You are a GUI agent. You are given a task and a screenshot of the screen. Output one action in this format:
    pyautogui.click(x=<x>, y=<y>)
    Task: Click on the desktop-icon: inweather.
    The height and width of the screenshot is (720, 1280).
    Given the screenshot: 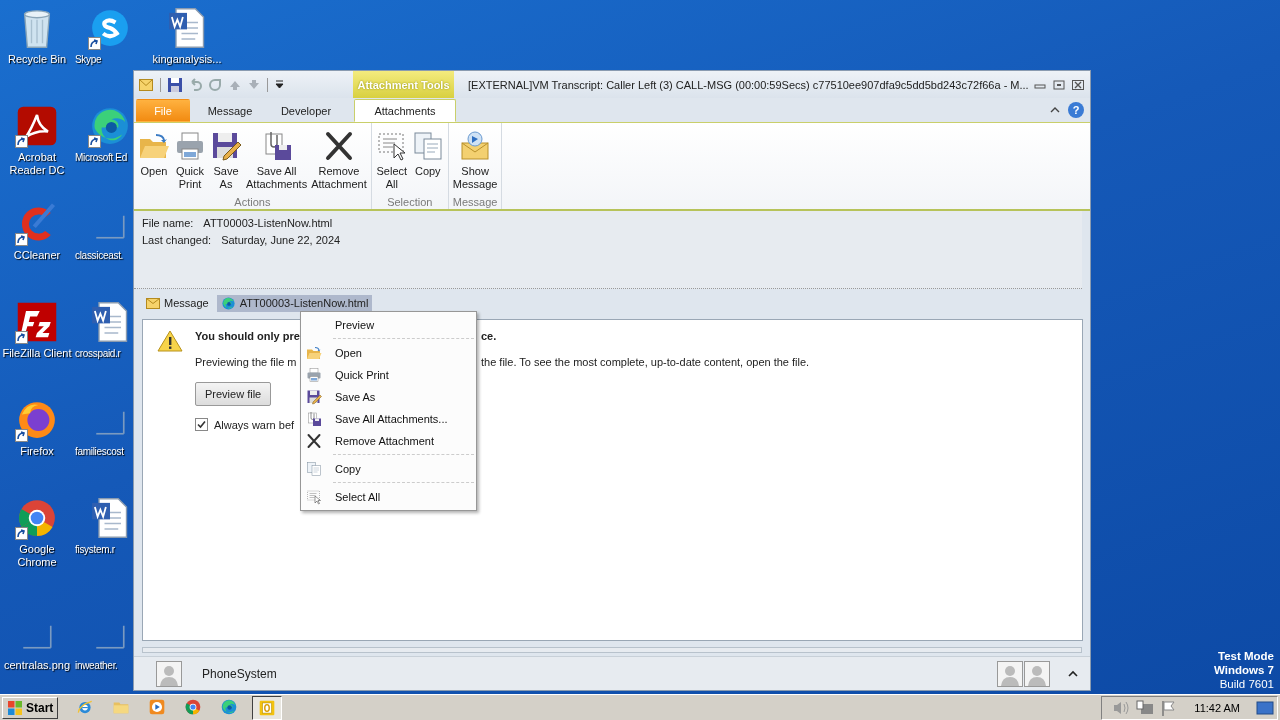 What is the action you would take?
    pyautogui.click(x=103, y=642)
    